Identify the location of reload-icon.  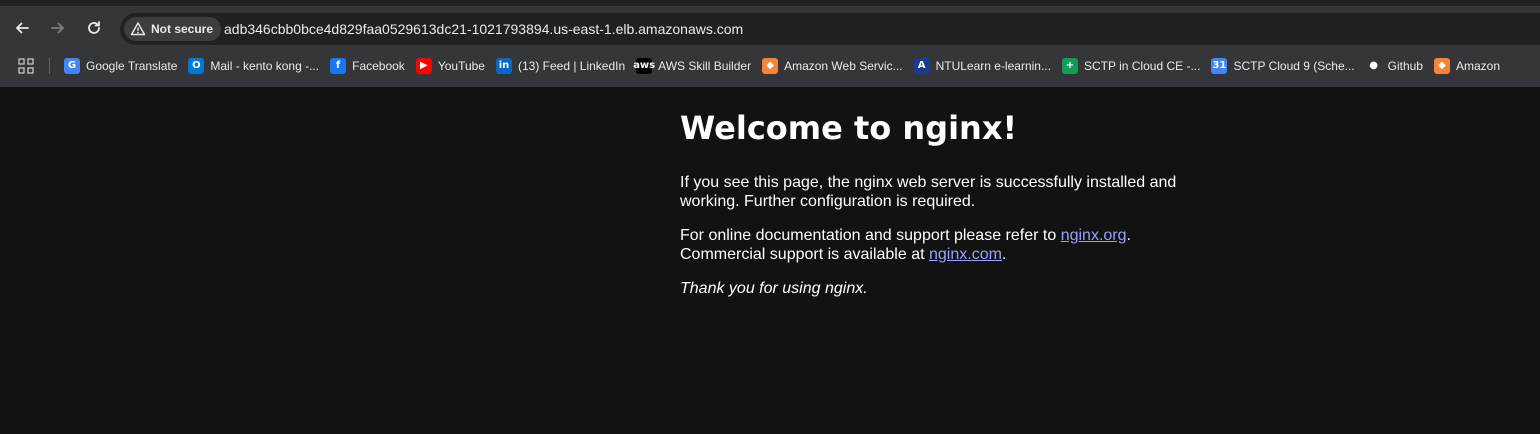
(94, 27).